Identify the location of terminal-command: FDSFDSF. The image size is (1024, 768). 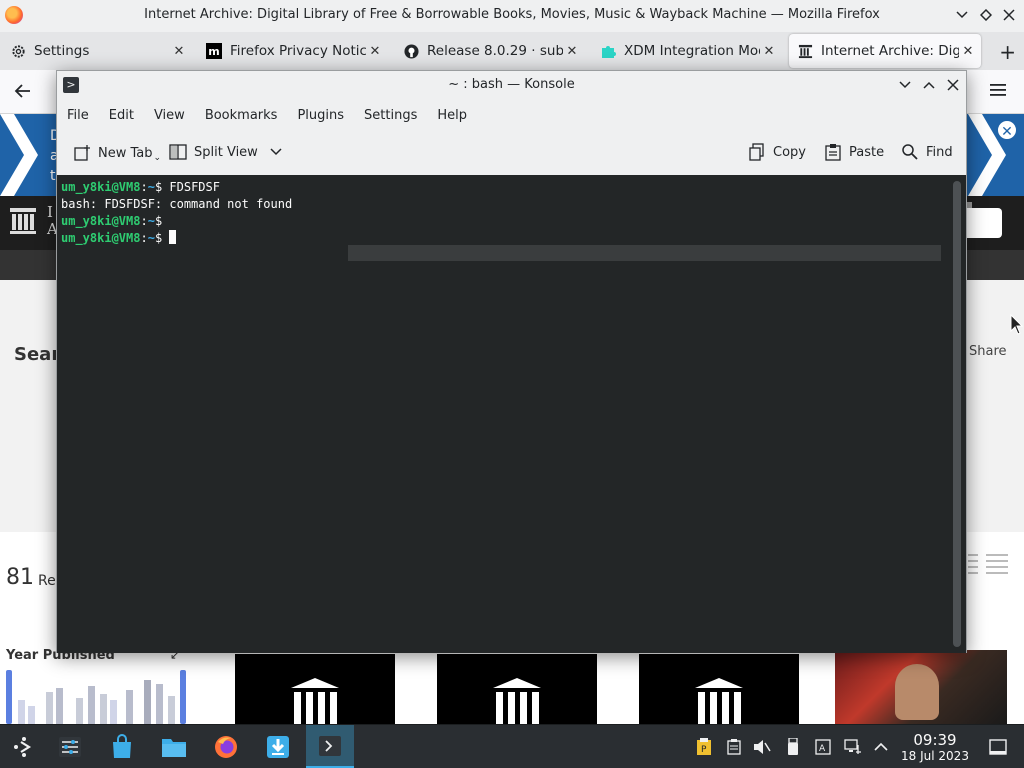
(194, 187).